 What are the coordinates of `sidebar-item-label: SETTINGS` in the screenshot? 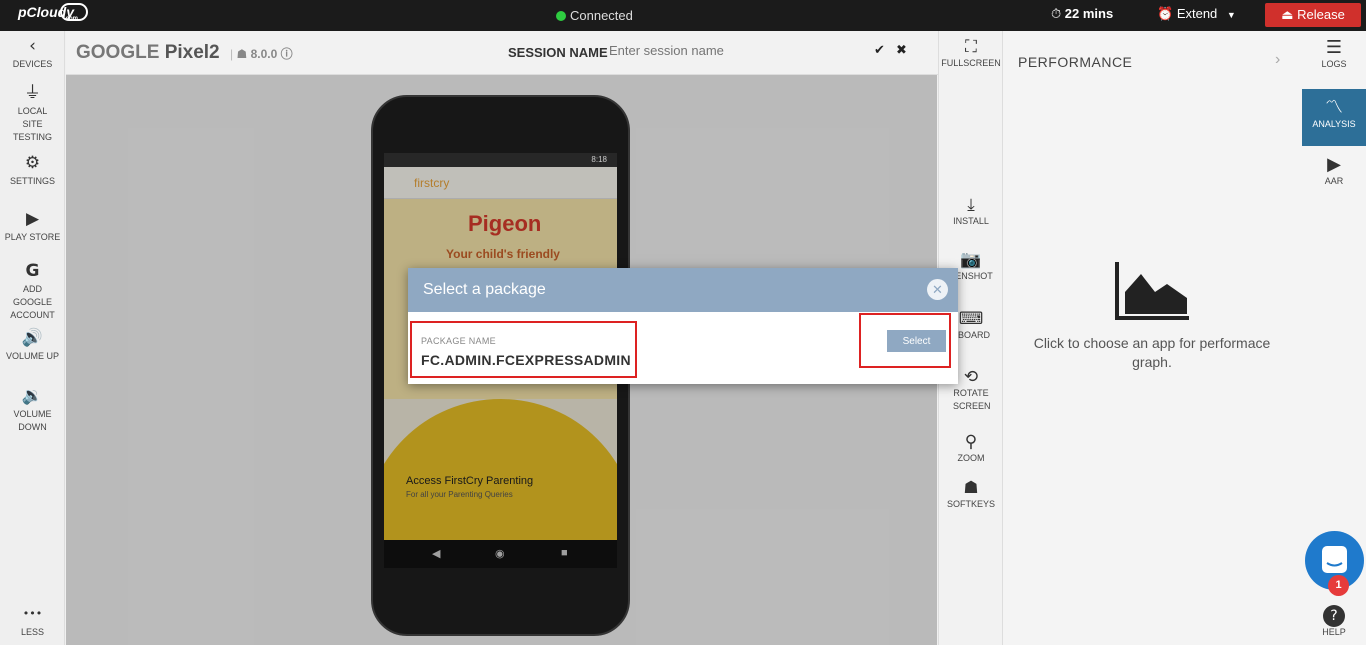 It's located at (32, 181).